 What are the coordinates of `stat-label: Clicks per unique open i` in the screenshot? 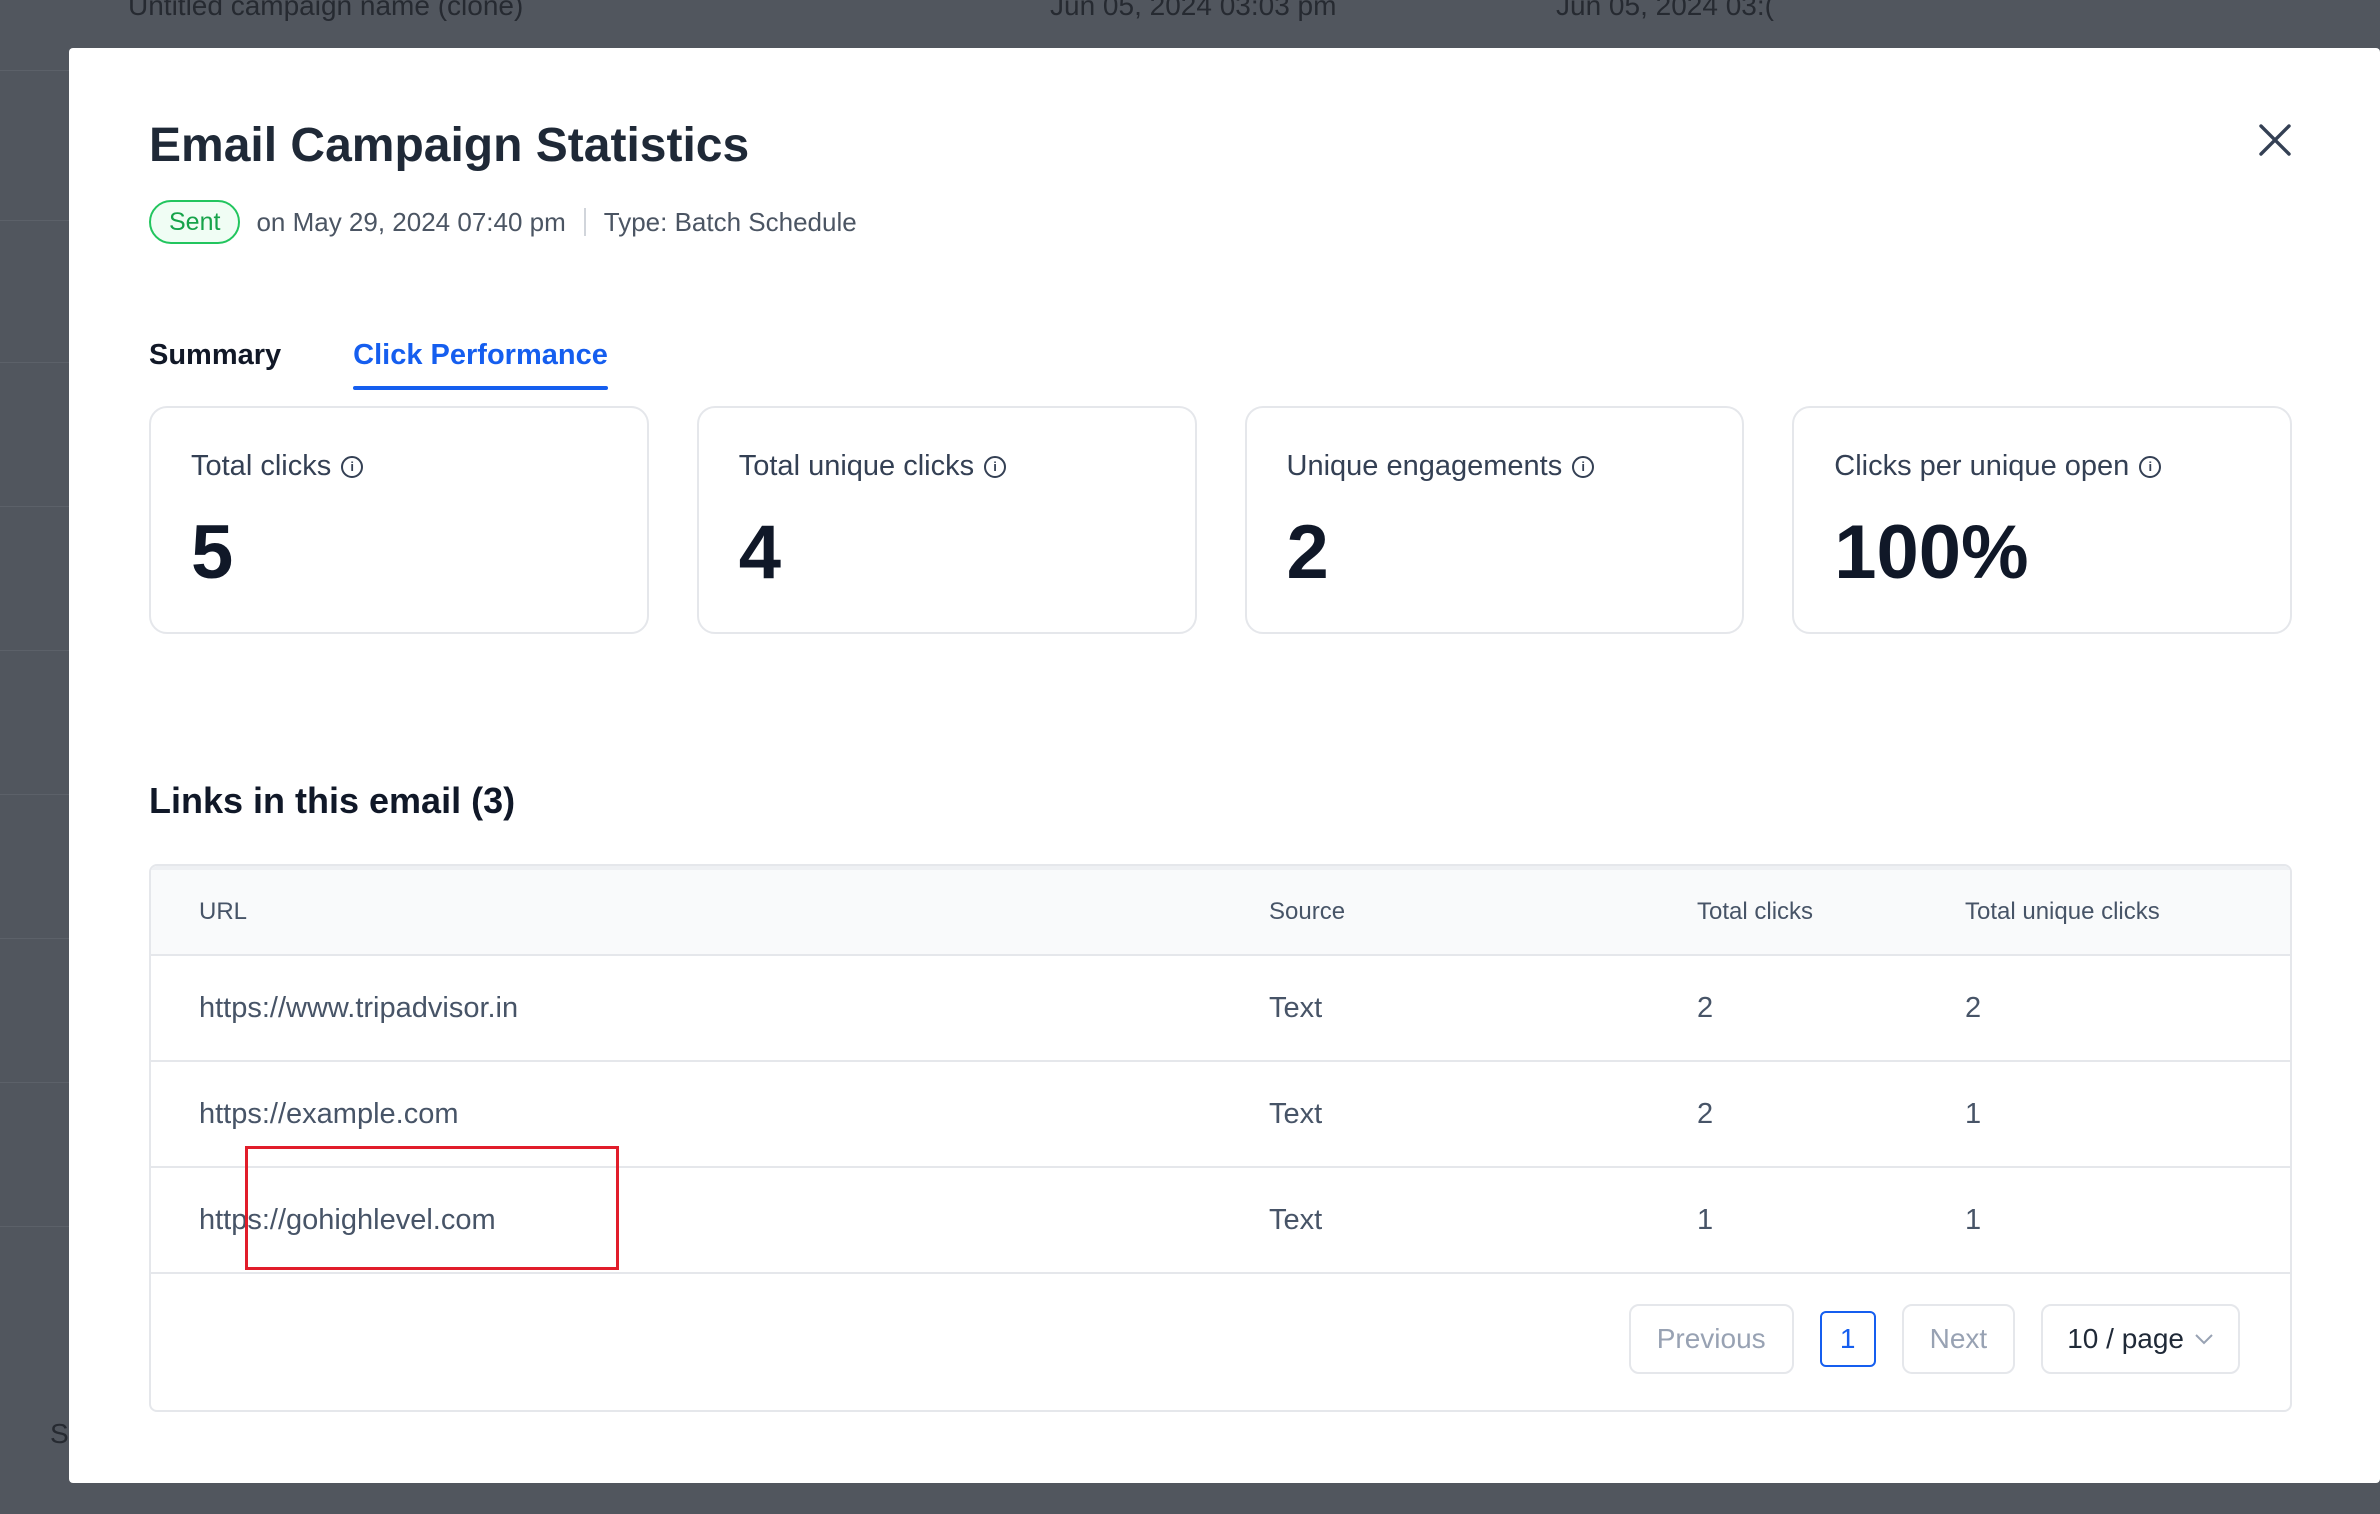 It's located at (2042, 466).